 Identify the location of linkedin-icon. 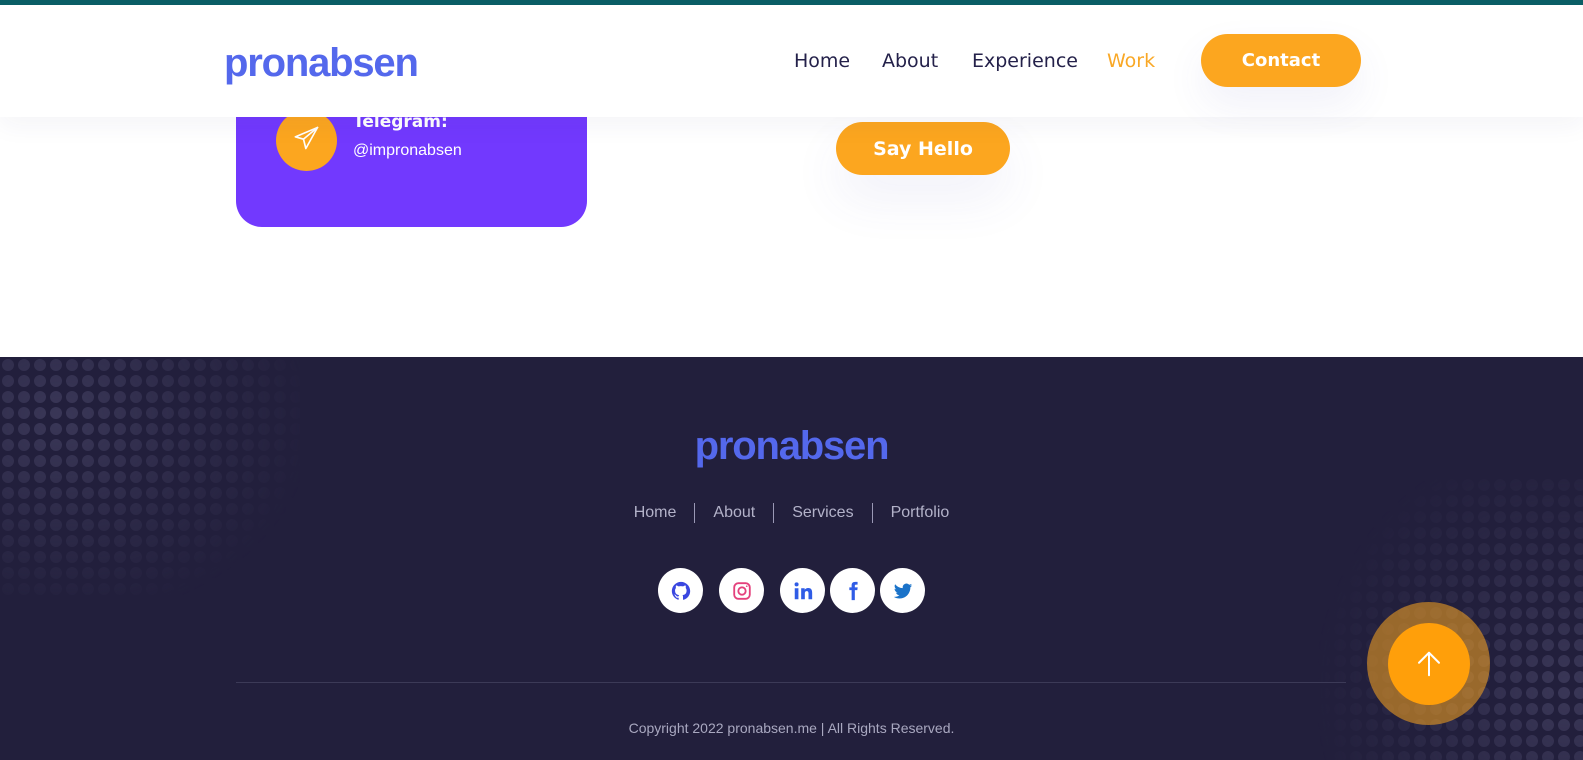
(803, 590).